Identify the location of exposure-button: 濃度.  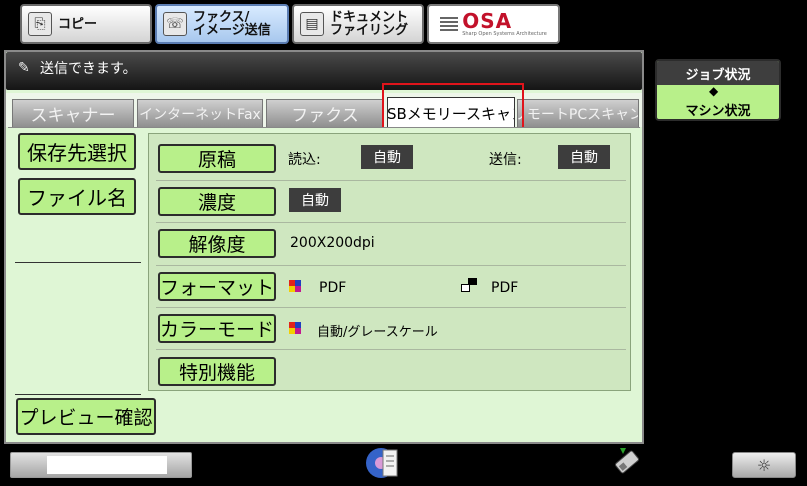
(217, 201).